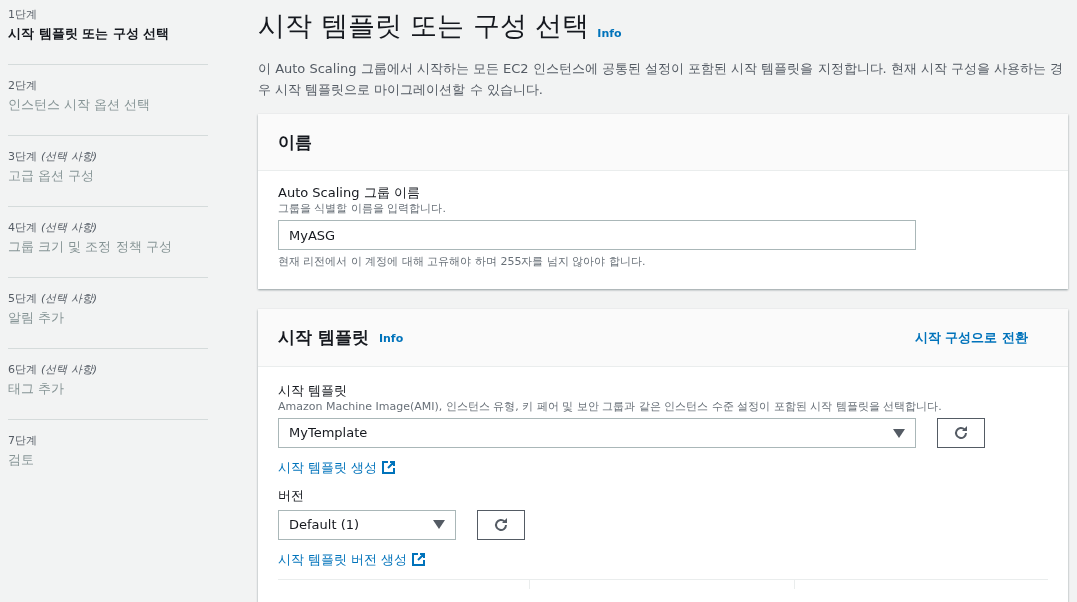  I want to click on step-number: 3단계, so click(22, 157).